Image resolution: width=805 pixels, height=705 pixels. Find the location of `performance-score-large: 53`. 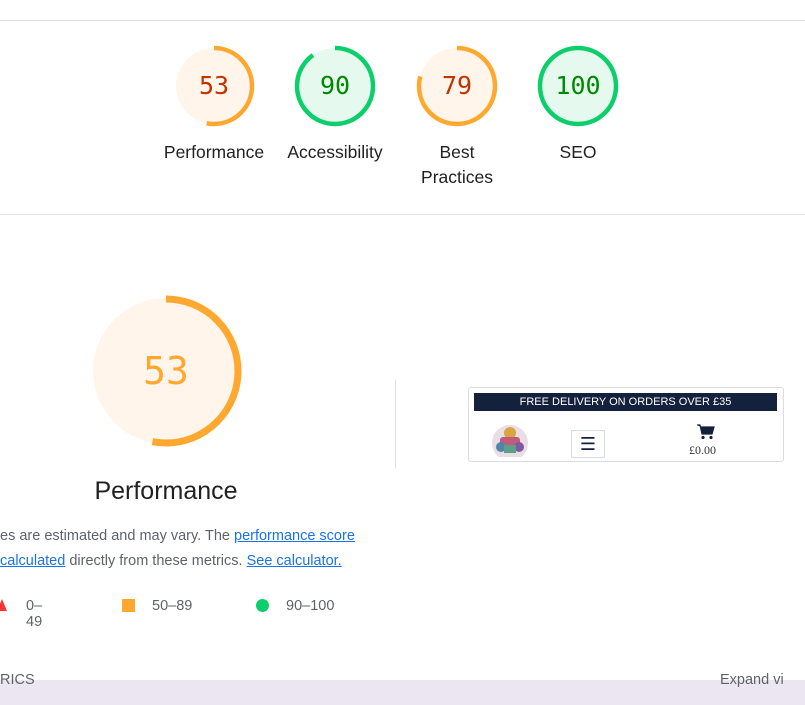

performance-score-large: 53 is located at coordinates (166, 371).